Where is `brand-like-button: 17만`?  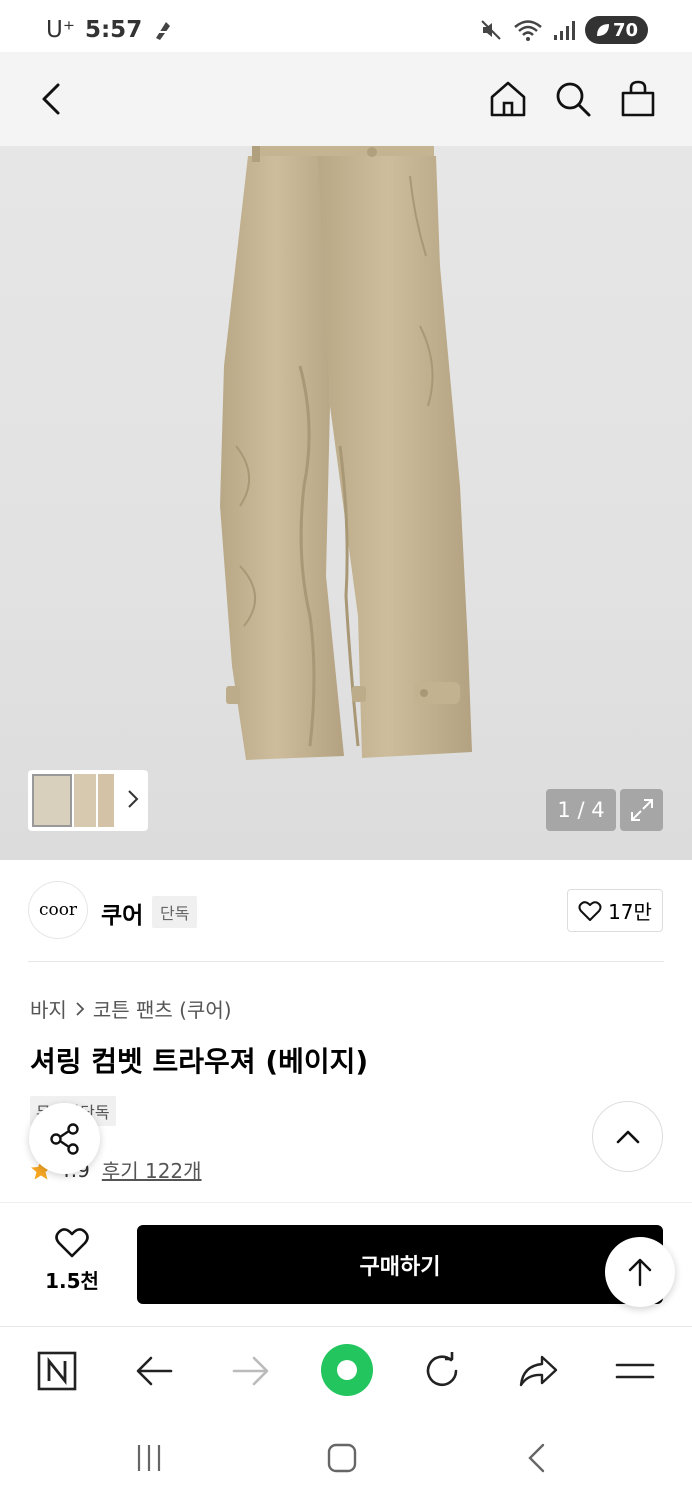
brand-like-button: 17만 is located at coordinates (615, 910).